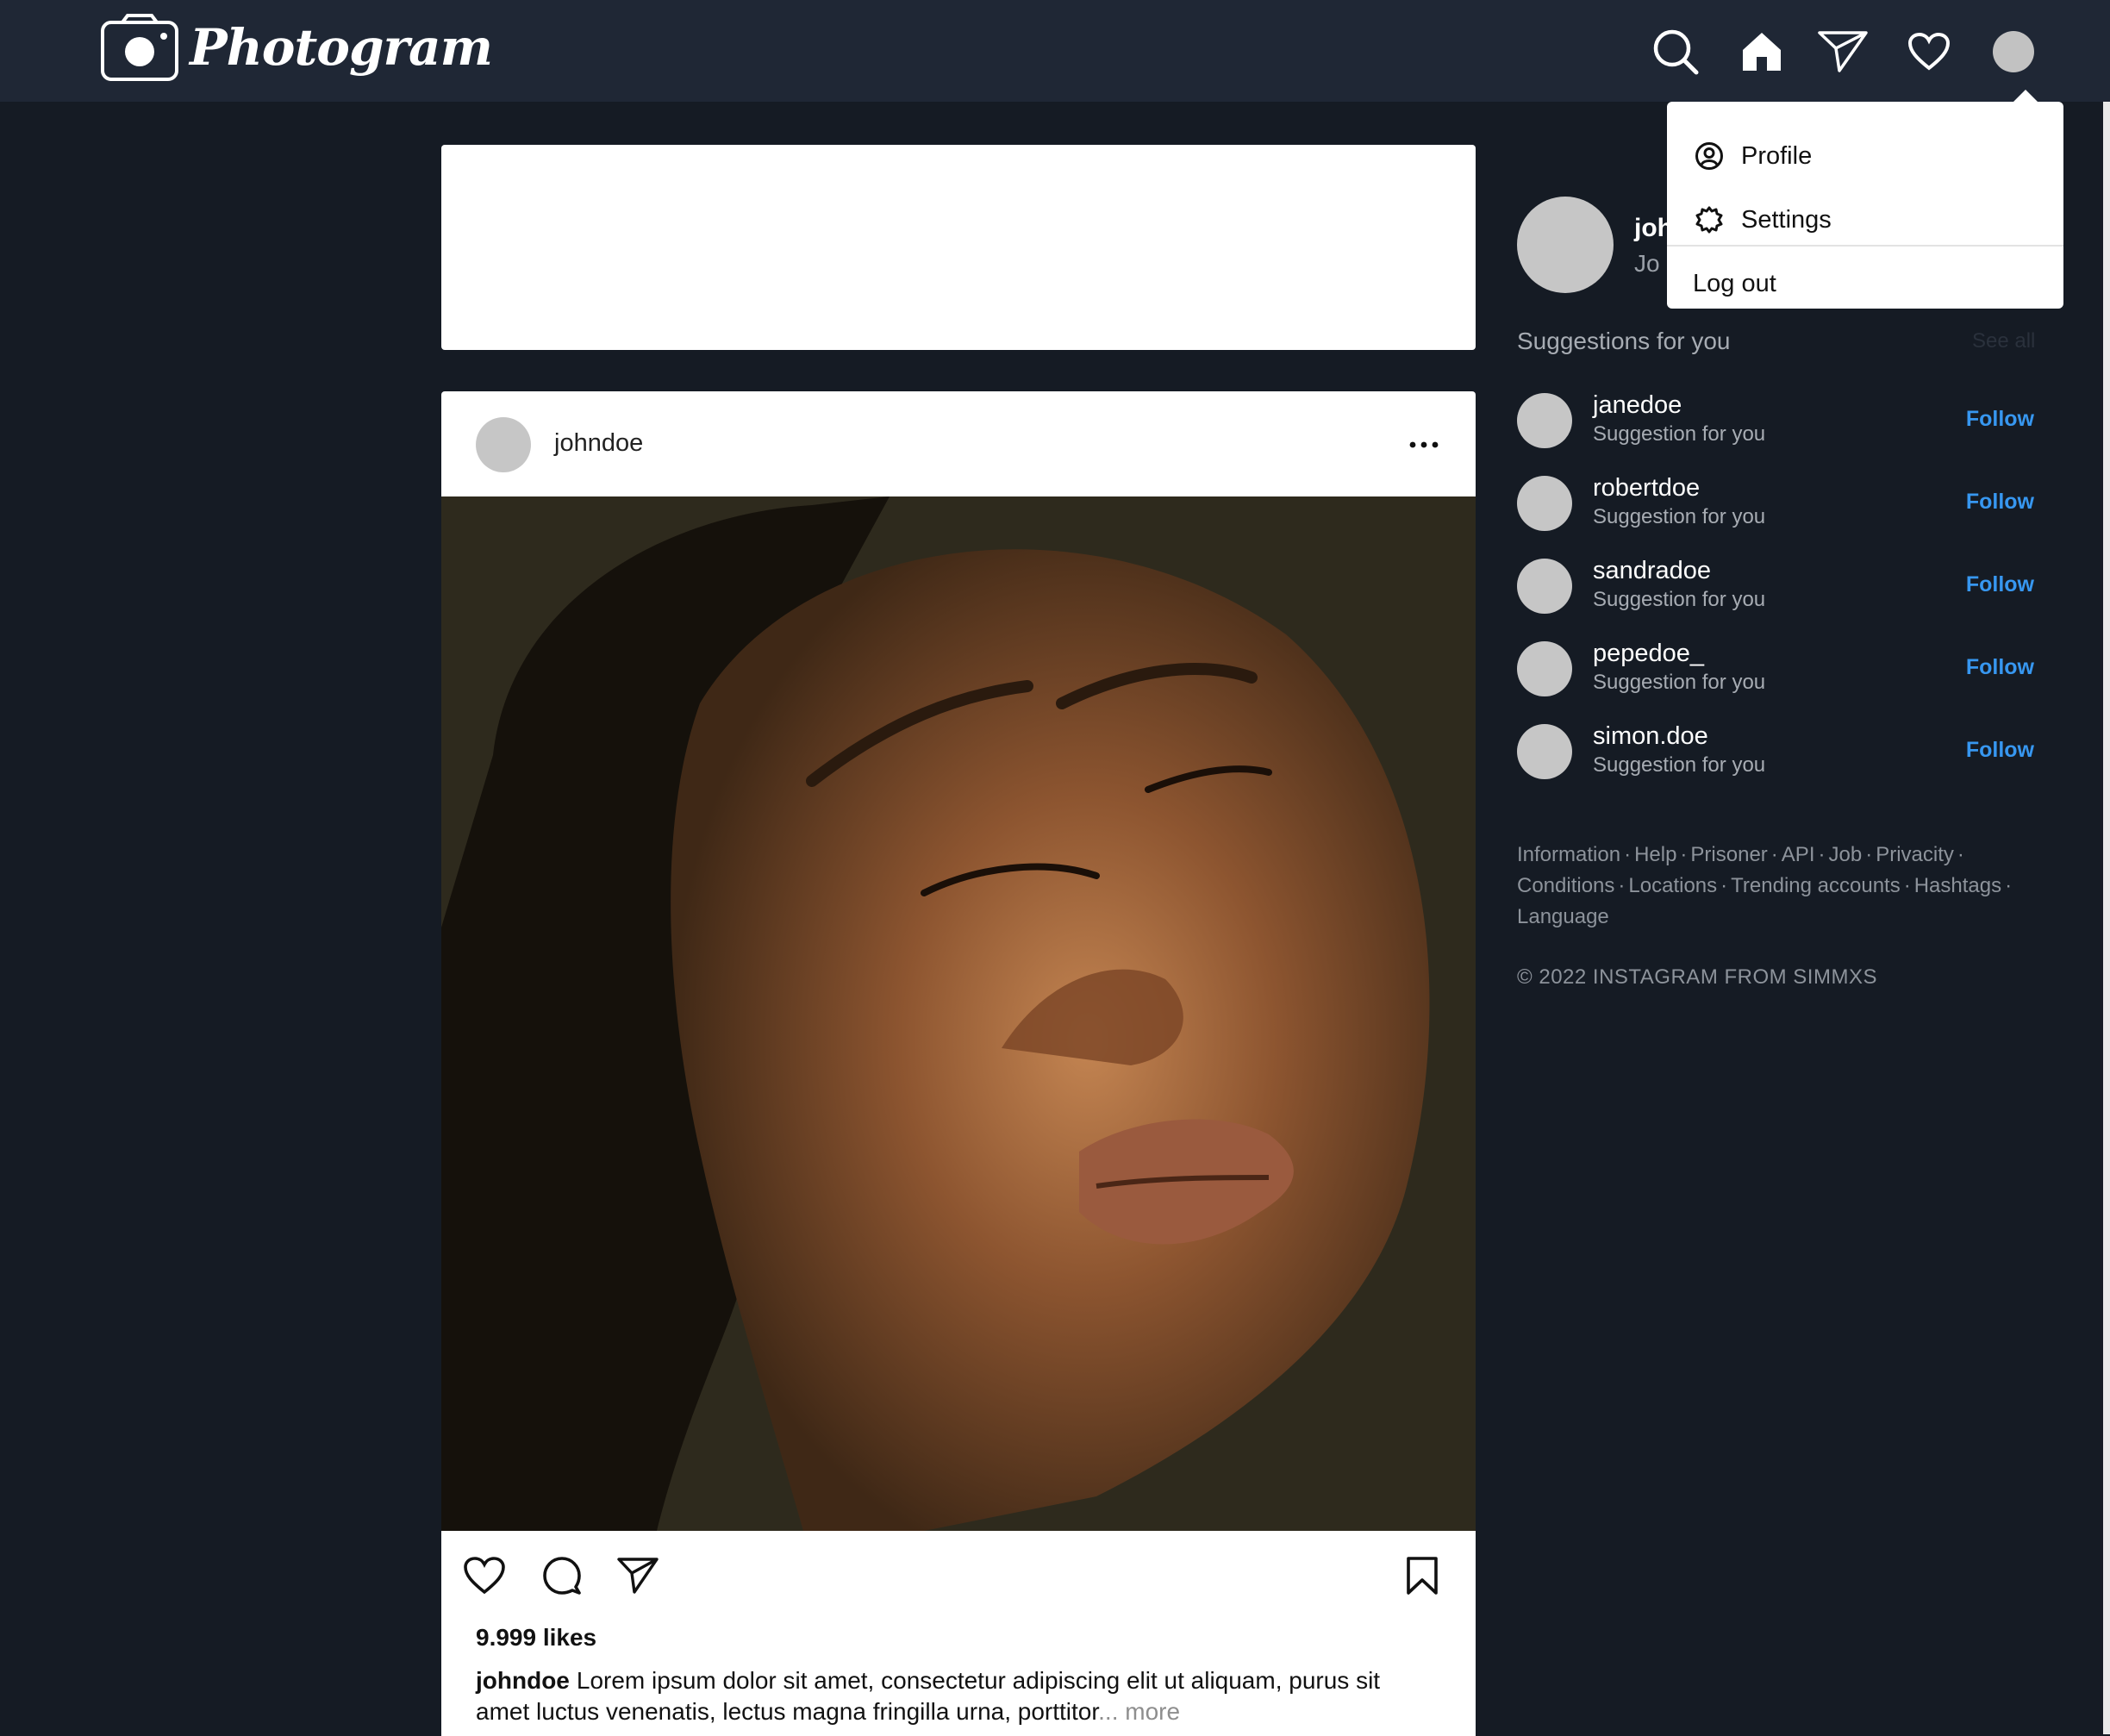  Describe the element at coordinates (1709, 219) in the screenshot. I see `settings-icon` at that location.